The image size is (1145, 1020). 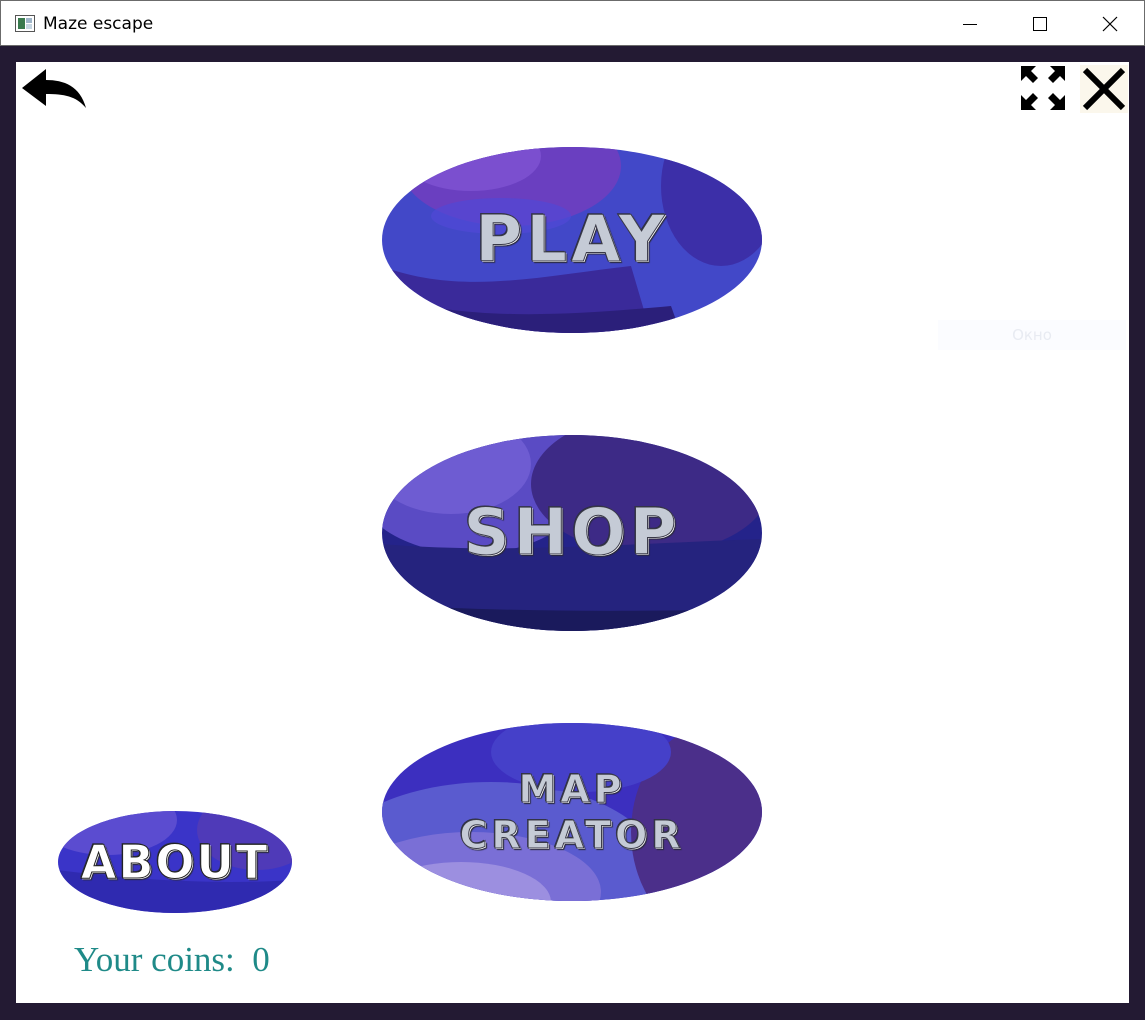 I want to click on coins-display: Your coins: 0, so click(x=172, y=960).